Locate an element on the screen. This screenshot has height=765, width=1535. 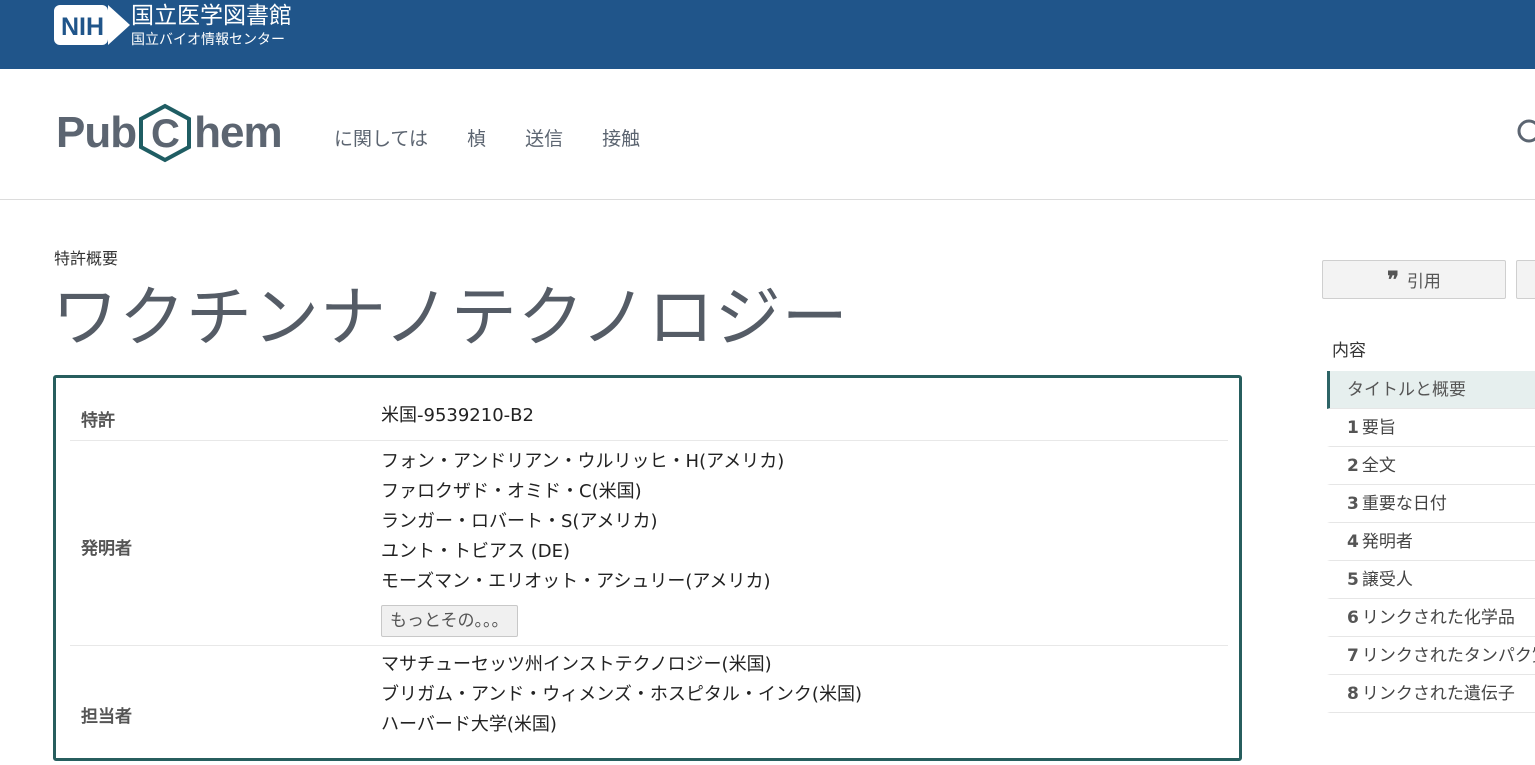
toc-item-inventors: 4 発明者 is located at coordinates (1431, 542).